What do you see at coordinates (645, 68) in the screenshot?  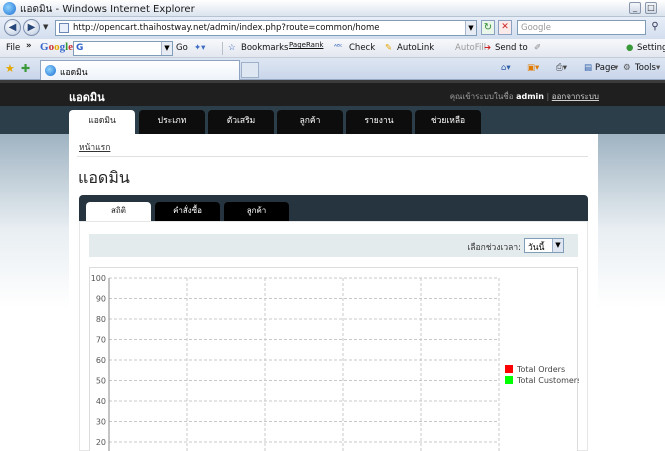 I see `tools-menu: Tools` at bounding box center [645, 68].